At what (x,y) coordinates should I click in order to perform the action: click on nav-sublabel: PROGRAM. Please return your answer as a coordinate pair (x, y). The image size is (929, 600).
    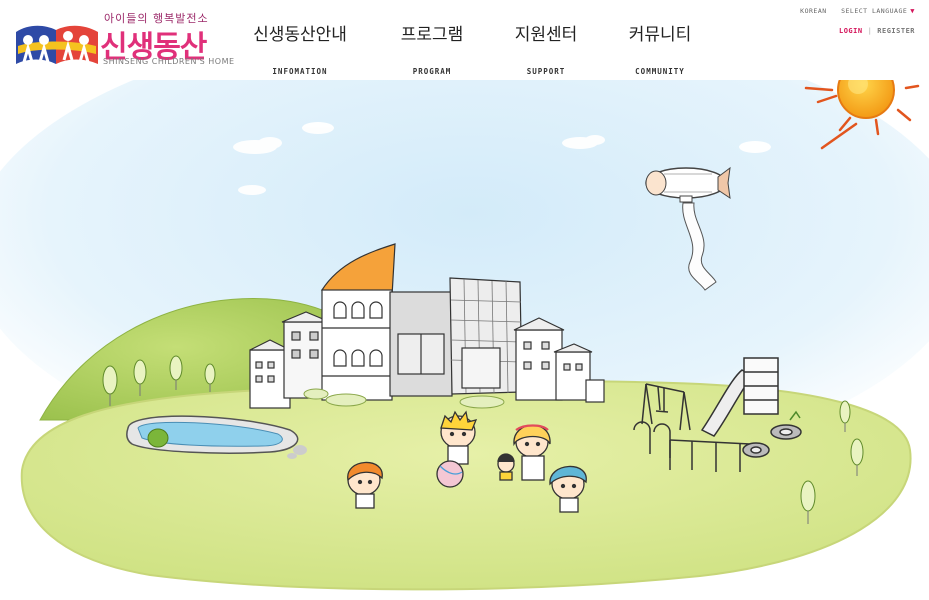
    Looking at the image, I should click on (432, 71).